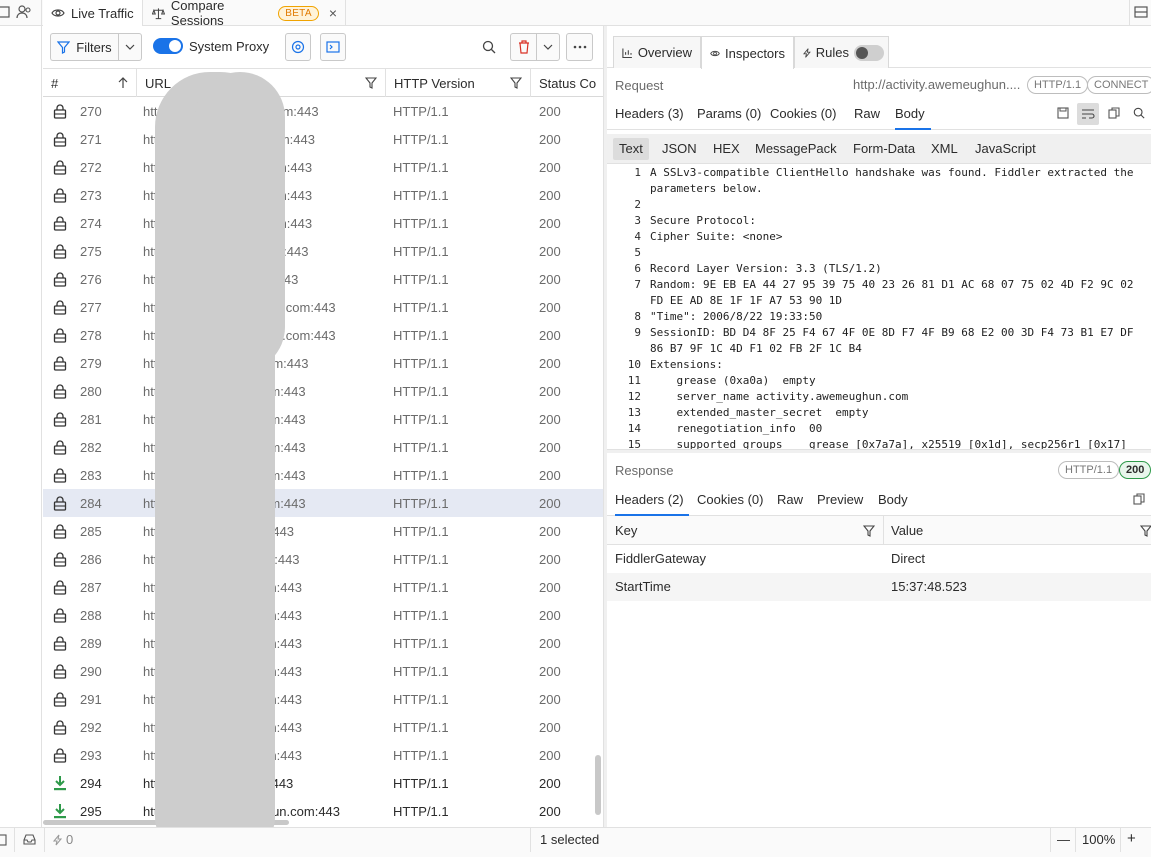  Describe the element at coordinates (323, 615) in the screenshot. I see `table-row: 288 htt om:443 HTTP/1.1 200` at that location.